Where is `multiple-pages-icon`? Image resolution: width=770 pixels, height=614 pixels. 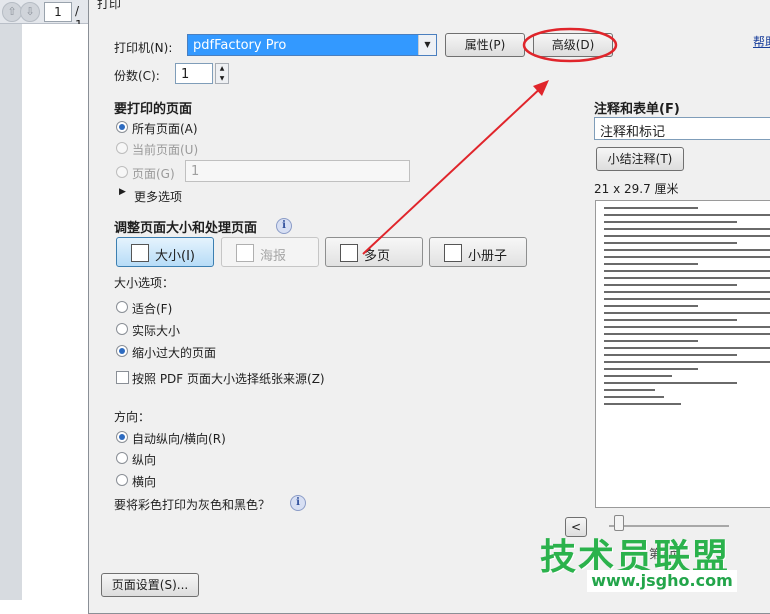
multiple-pages-icon is located at coordinates (349, 253).